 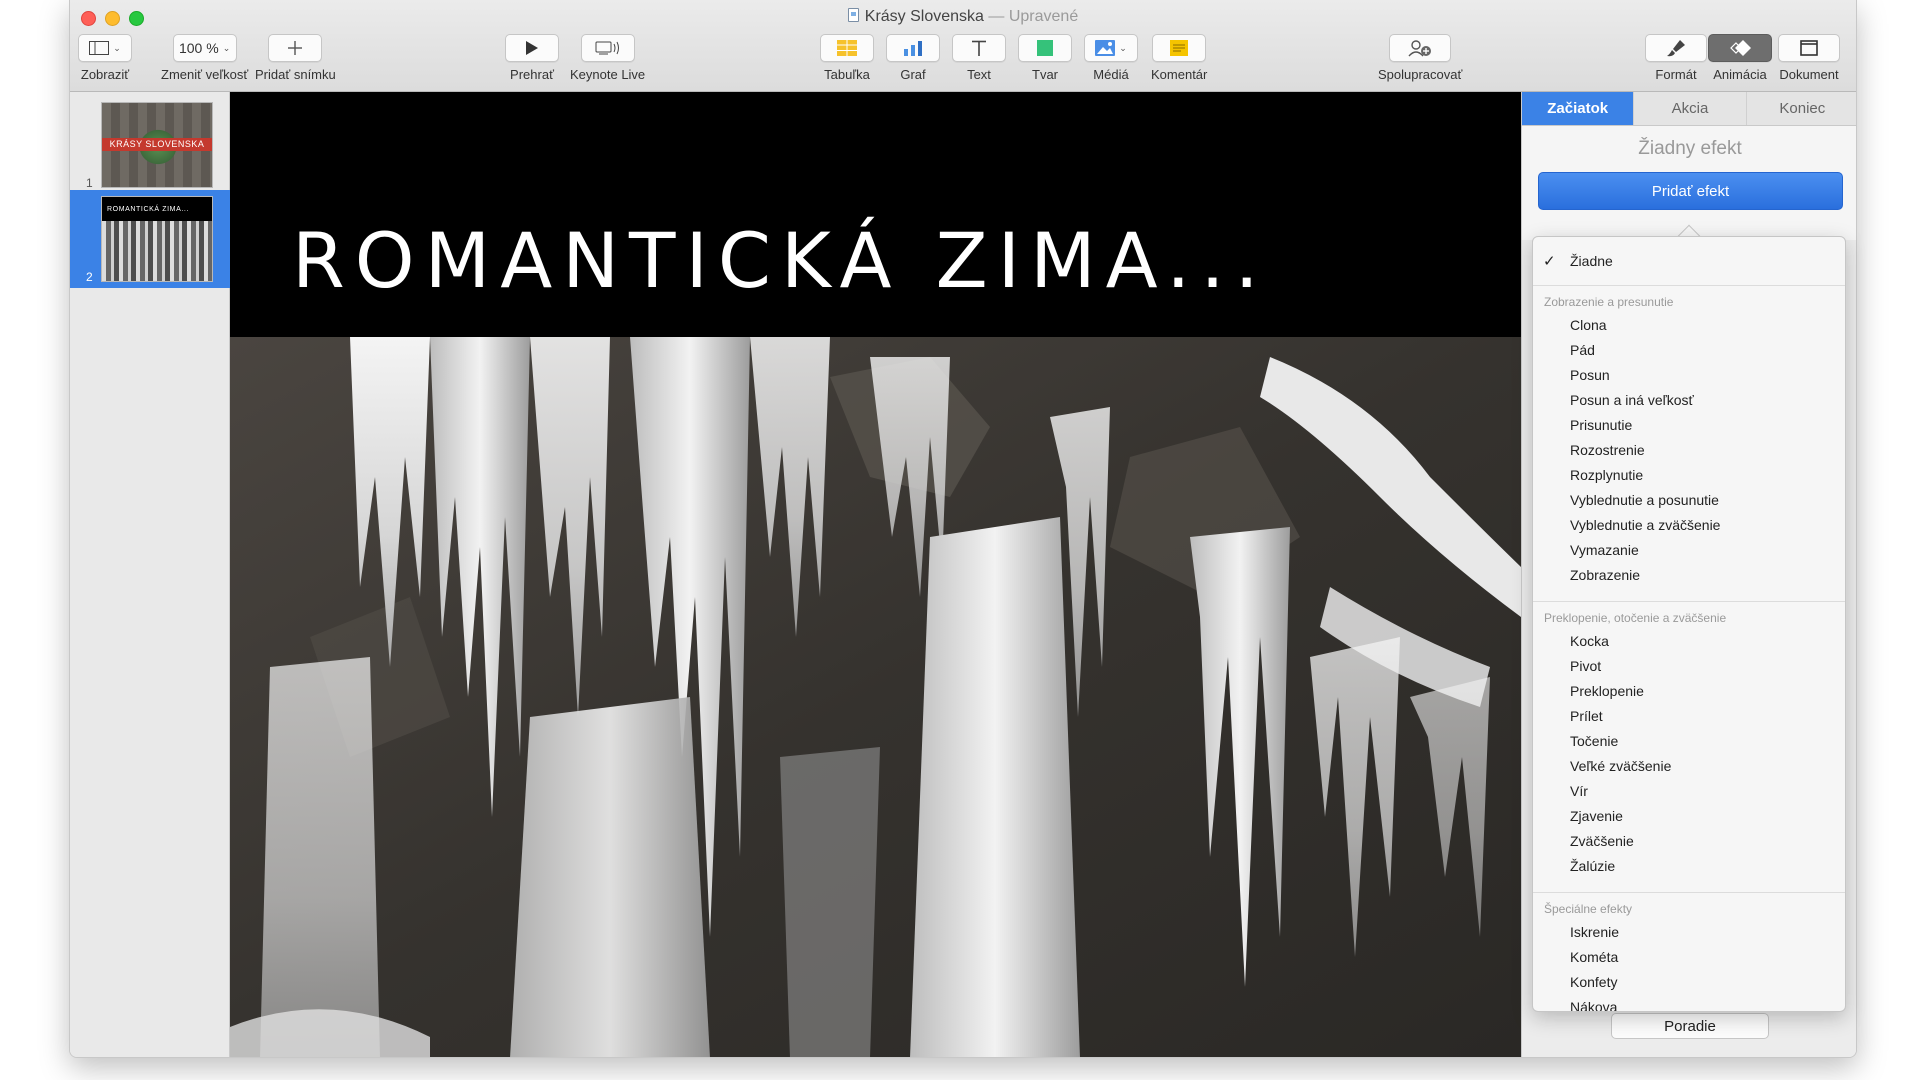 I want to click on text-icon, so click(x=979, y=48).